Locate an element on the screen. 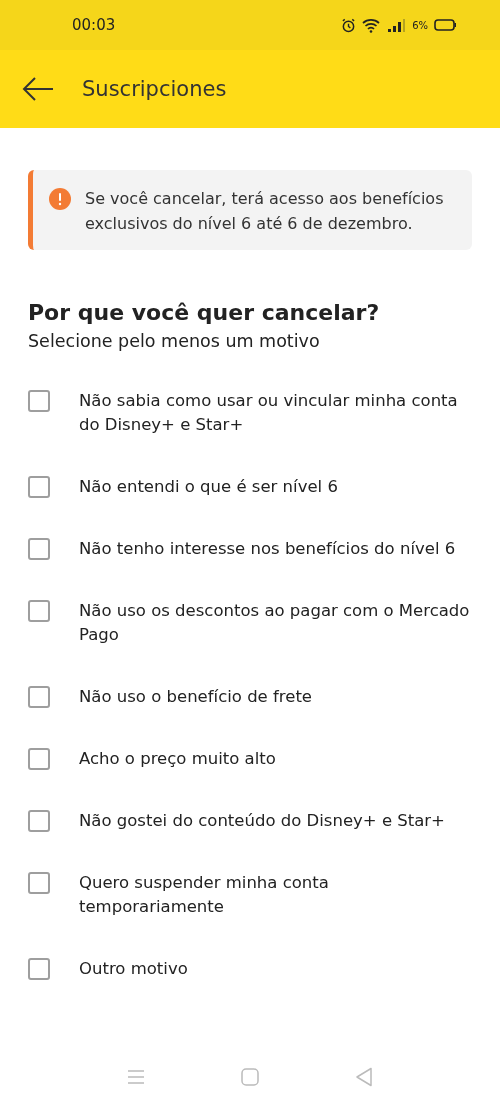 The height and width of the screenshot is (1111, 500). reason-label: Não sabia como usar ou vincular minha conta do Disney+ e Star+ is located at coordinates (269, 413).